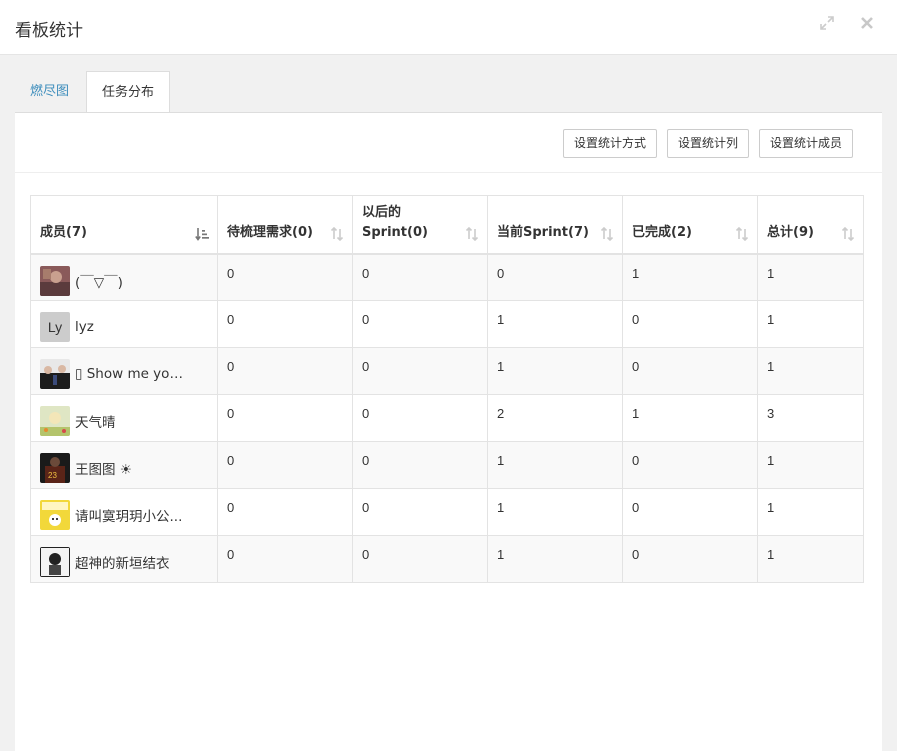 The height and width of the screenshot is (751, 897). Describe the element at coordinates (806, 143) in the screenshot. I see `set-stat-members-button: 设置统计成员` at that location.